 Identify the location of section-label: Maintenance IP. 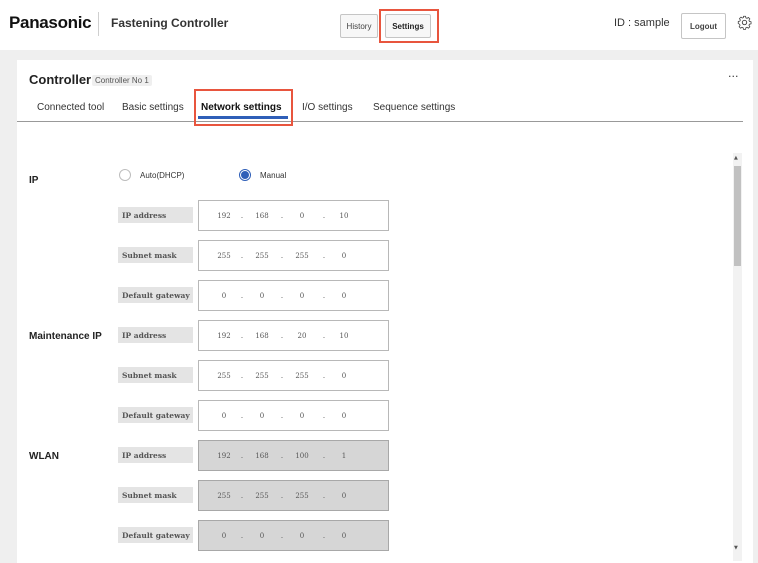
(65, 336).